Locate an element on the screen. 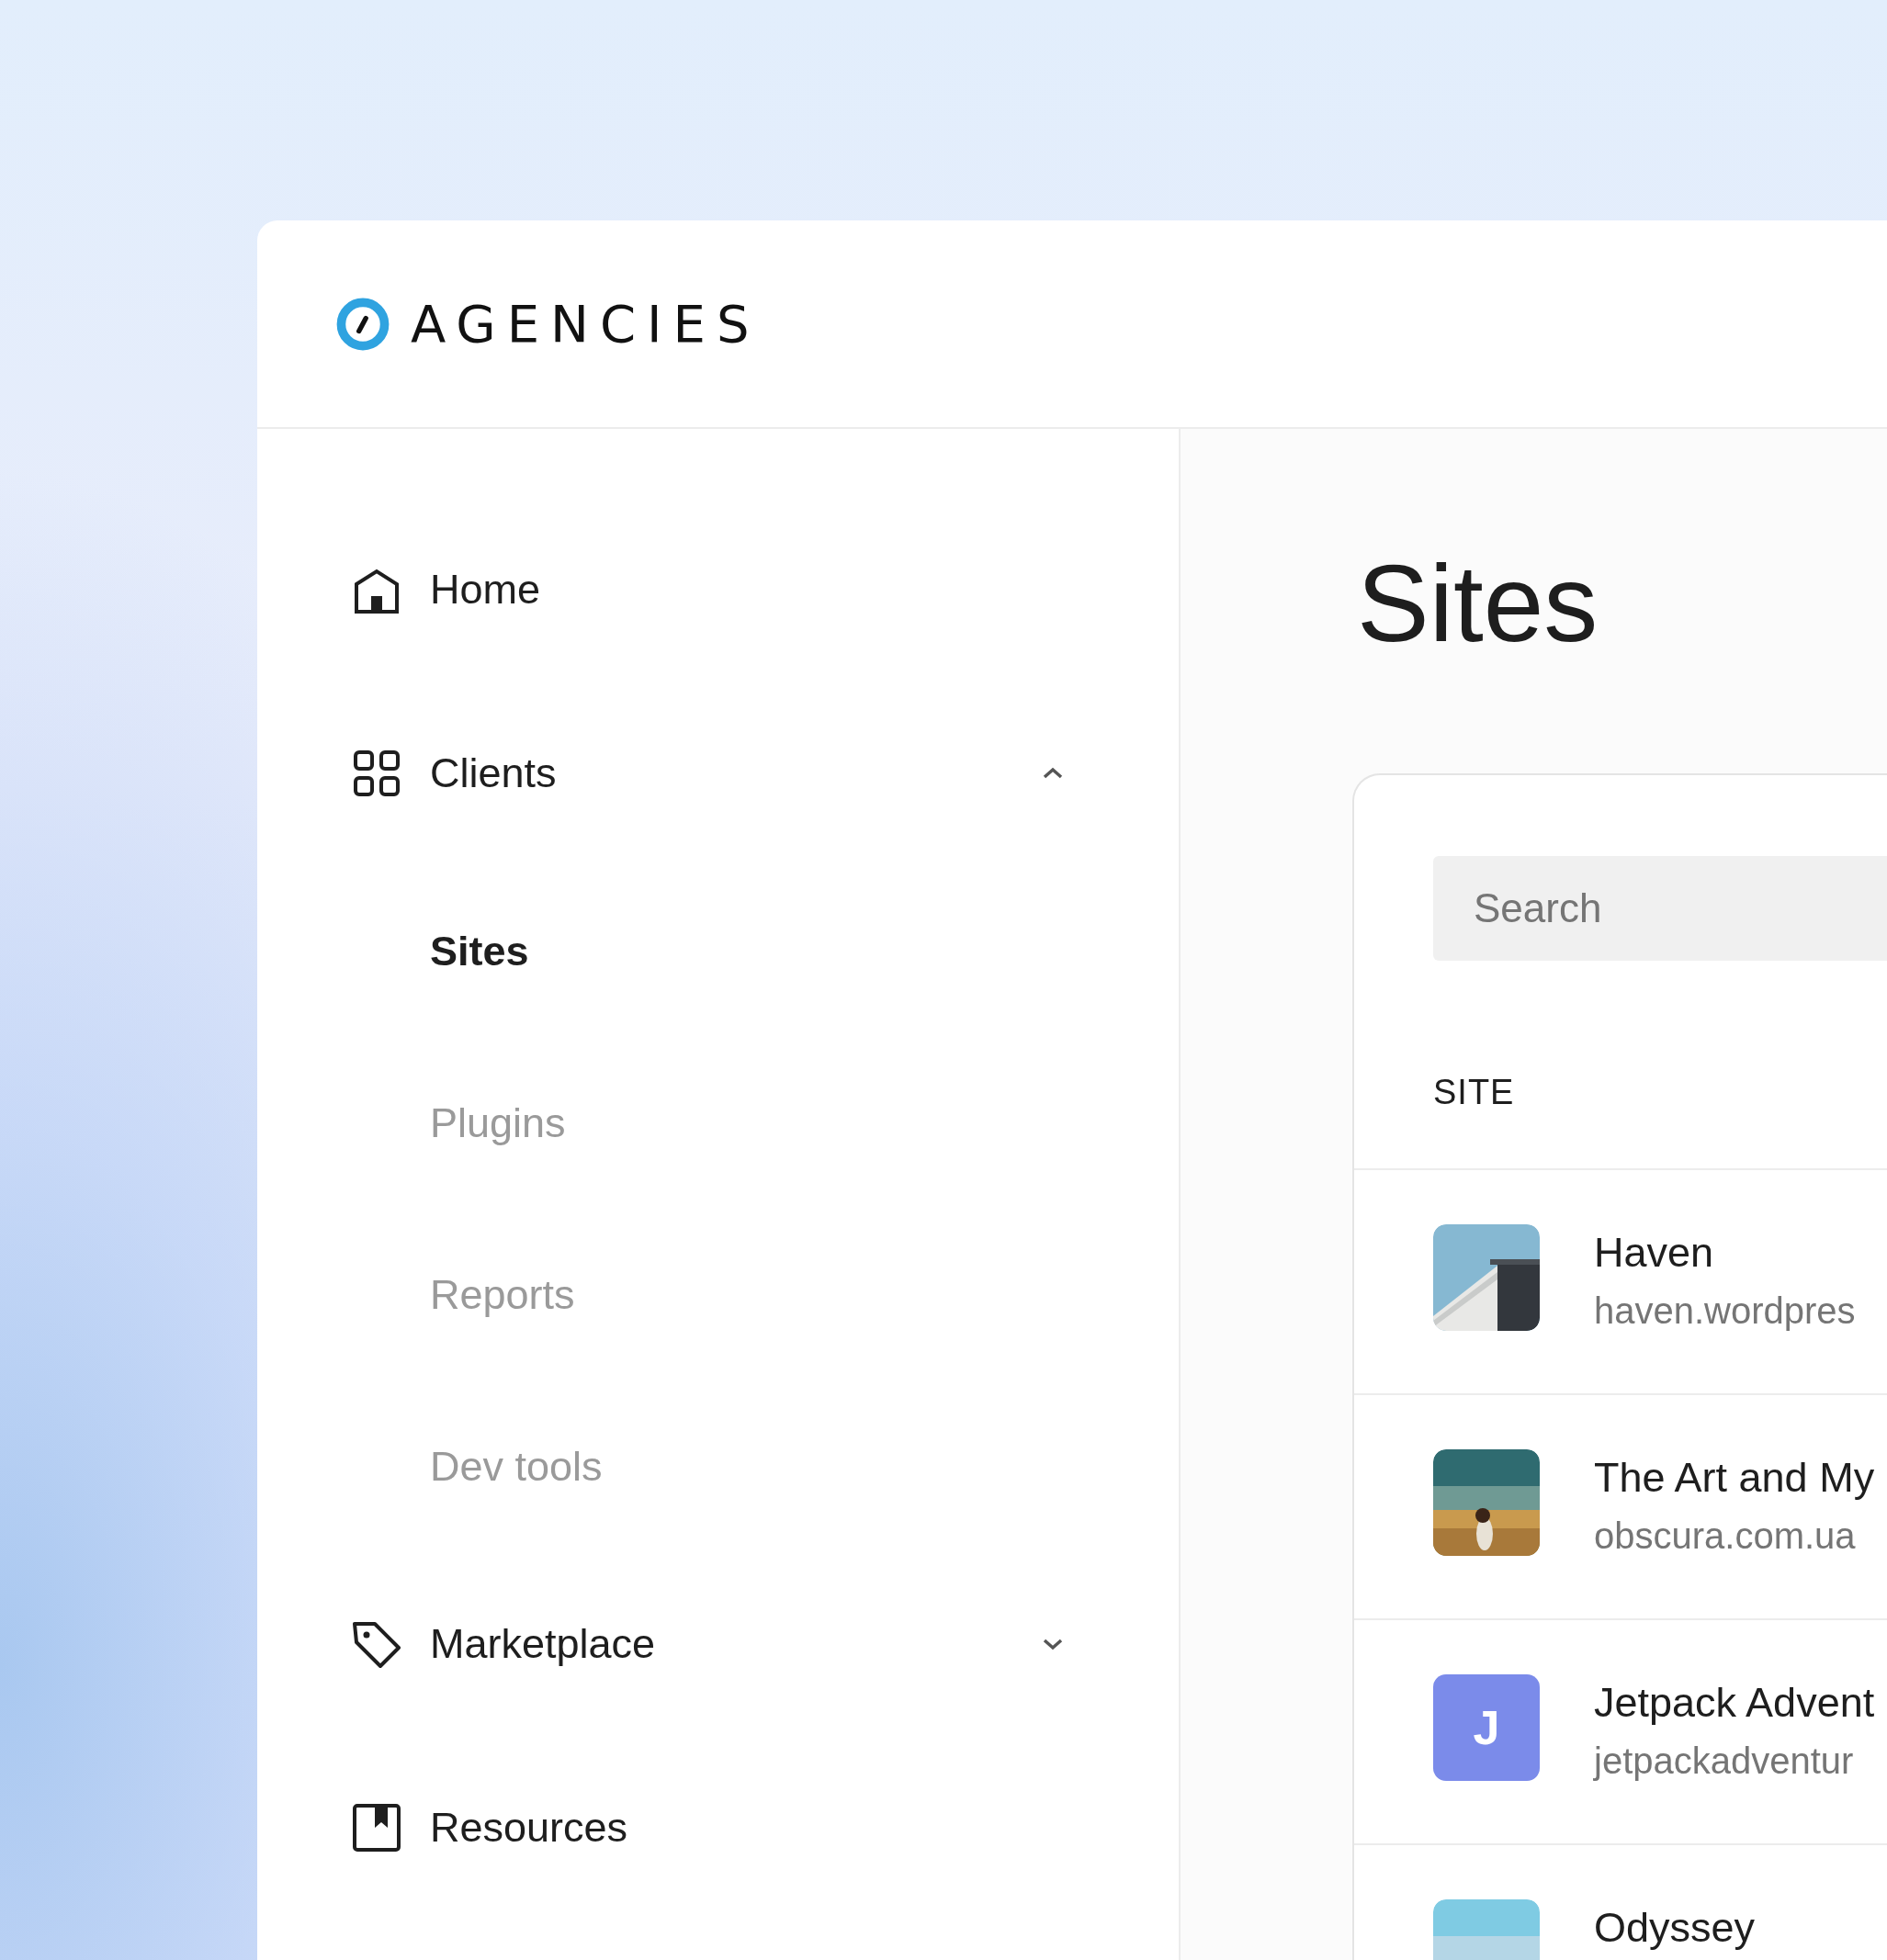 The image size is (1887, 1960). logo-icon is located at coordinates (362, 324).